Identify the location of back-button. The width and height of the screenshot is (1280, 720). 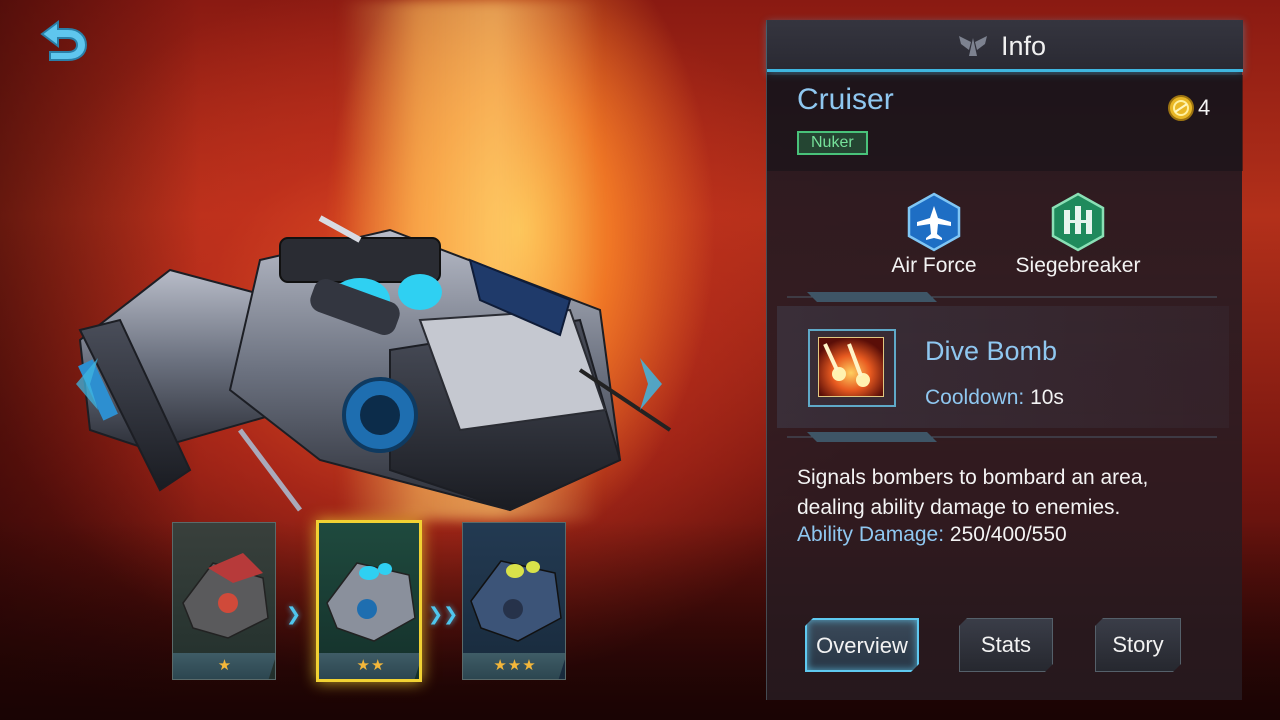
(60, 42).